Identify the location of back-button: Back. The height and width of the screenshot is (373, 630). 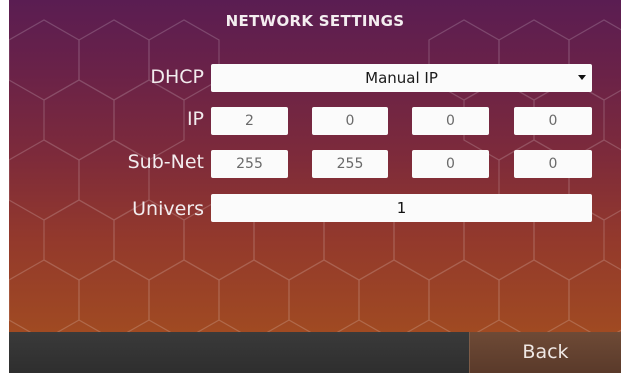
(545, 352).